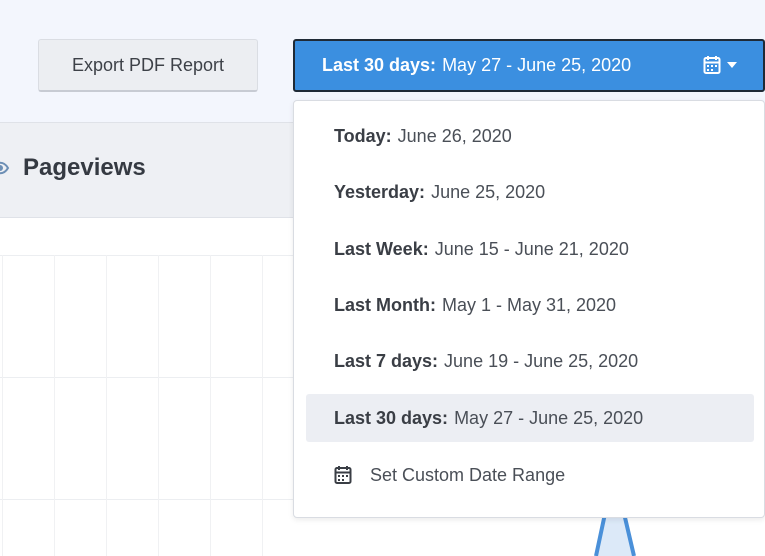 Image resolution: width=765 pixels, height=556 pixels. I want to click on date-option-last-30-days: Last 30 days: May 27 - June 25, 2020, so click(530, 418).